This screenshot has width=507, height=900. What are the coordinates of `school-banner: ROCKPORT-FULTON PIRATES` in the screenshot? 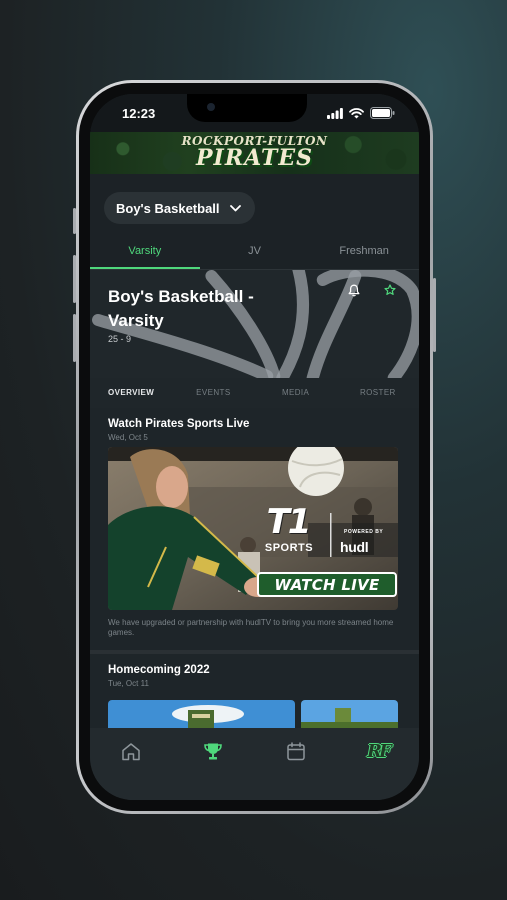 It's located at (254, 153).